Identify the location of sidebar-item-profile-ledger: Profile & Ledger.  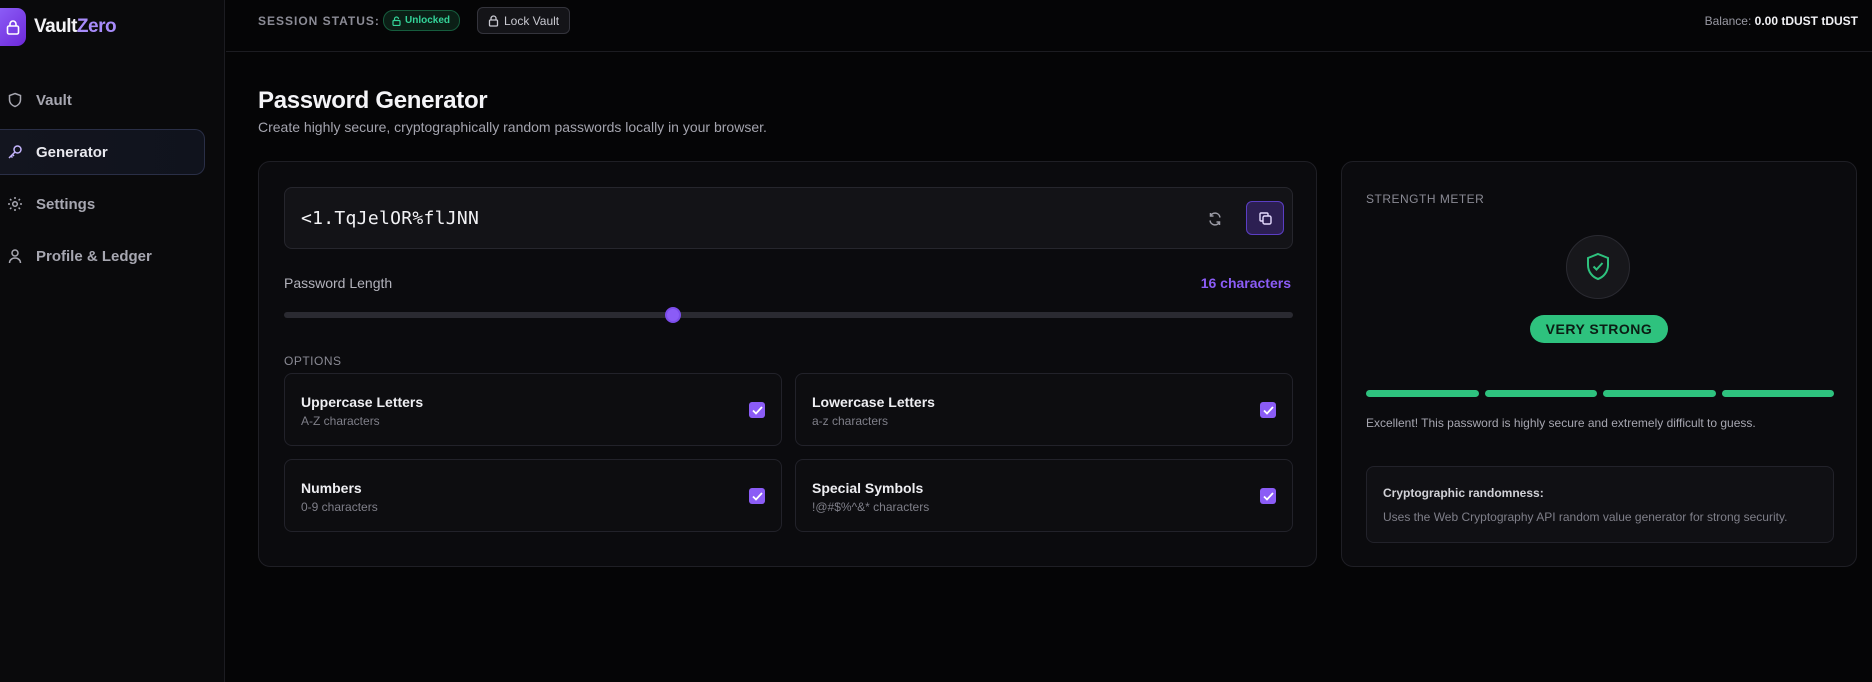
(102, 256).